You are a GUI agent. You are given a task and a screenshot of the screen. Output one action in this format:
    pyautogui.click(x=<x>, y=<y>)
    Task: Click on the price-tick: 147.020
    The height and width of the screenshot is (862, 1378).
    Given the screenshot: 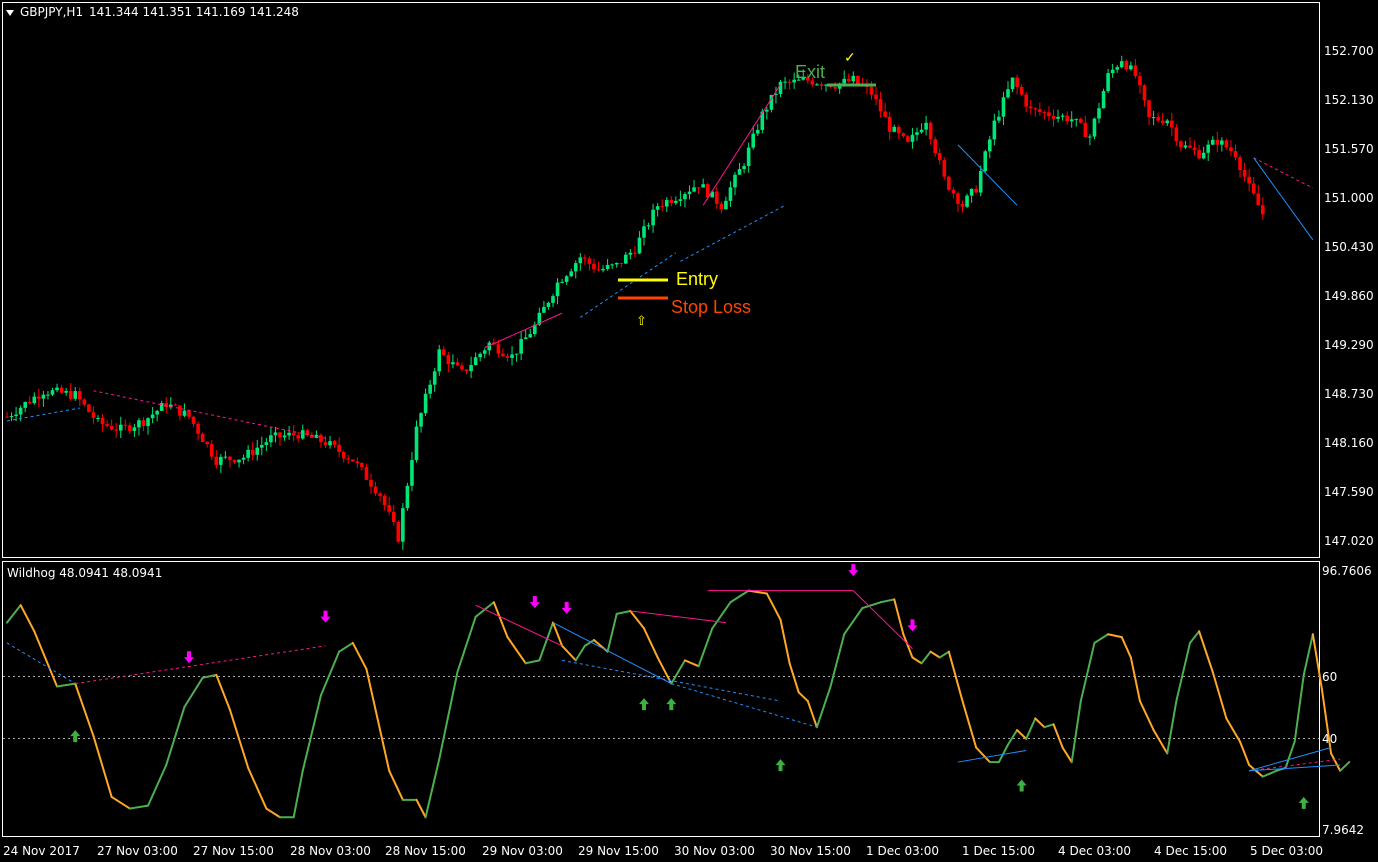 What is the action you would take?
    pyautogui.click(x=1349, y=541)
    